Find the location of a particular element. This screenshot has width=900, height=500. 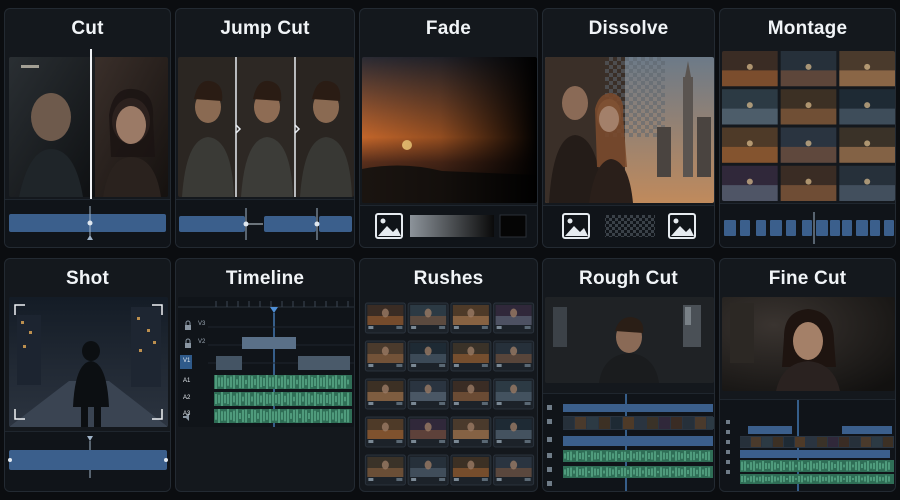

panel-montage: Montage is located at coordinates (807, 128).